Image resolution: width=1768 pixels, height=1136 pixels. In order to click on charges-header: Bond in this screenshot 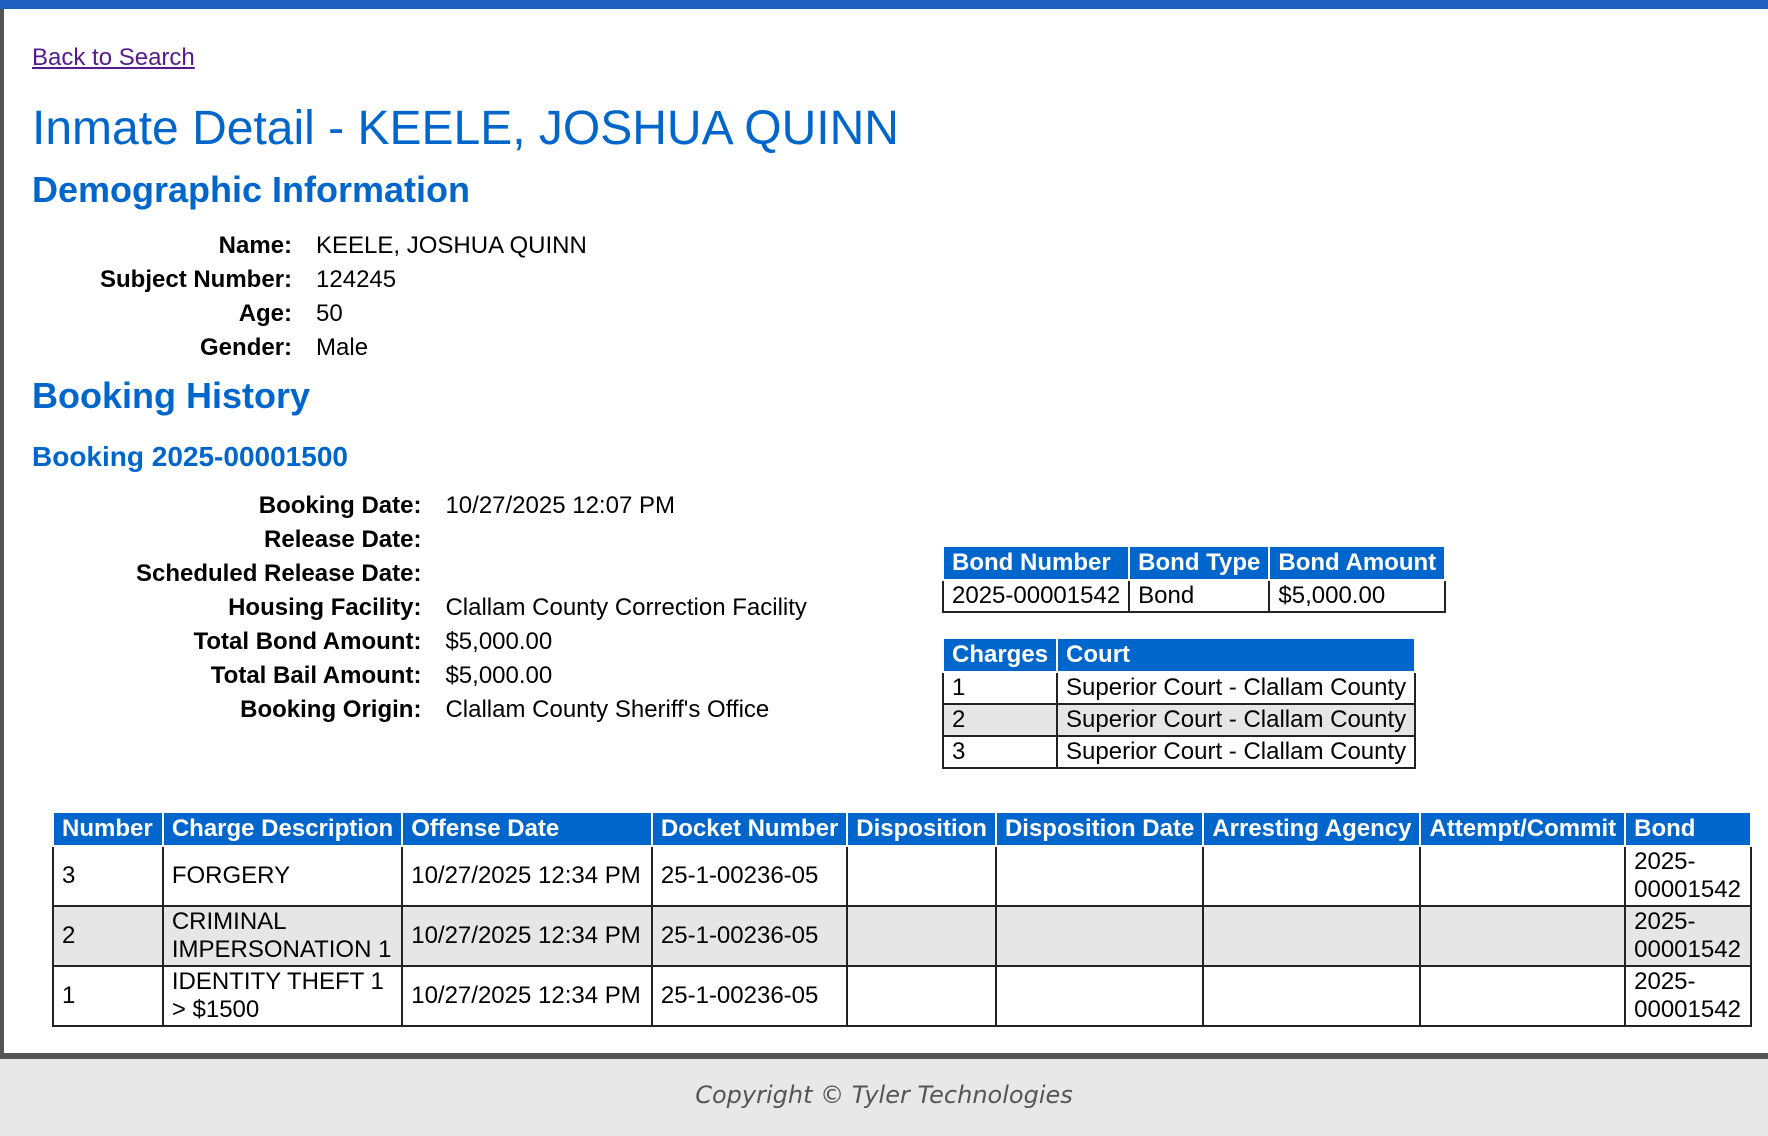, I will do `click(1688, 829)`.